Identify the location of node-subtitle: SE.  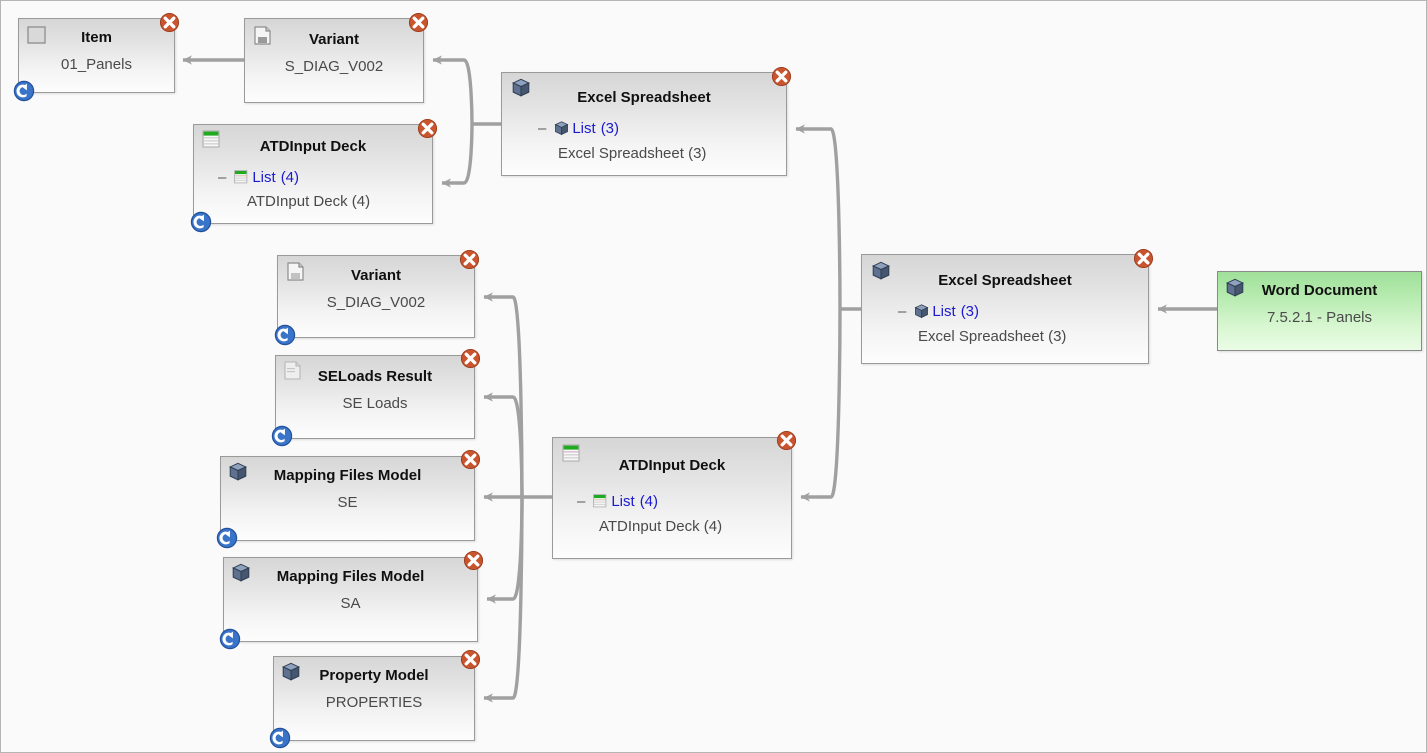
(347, 502).